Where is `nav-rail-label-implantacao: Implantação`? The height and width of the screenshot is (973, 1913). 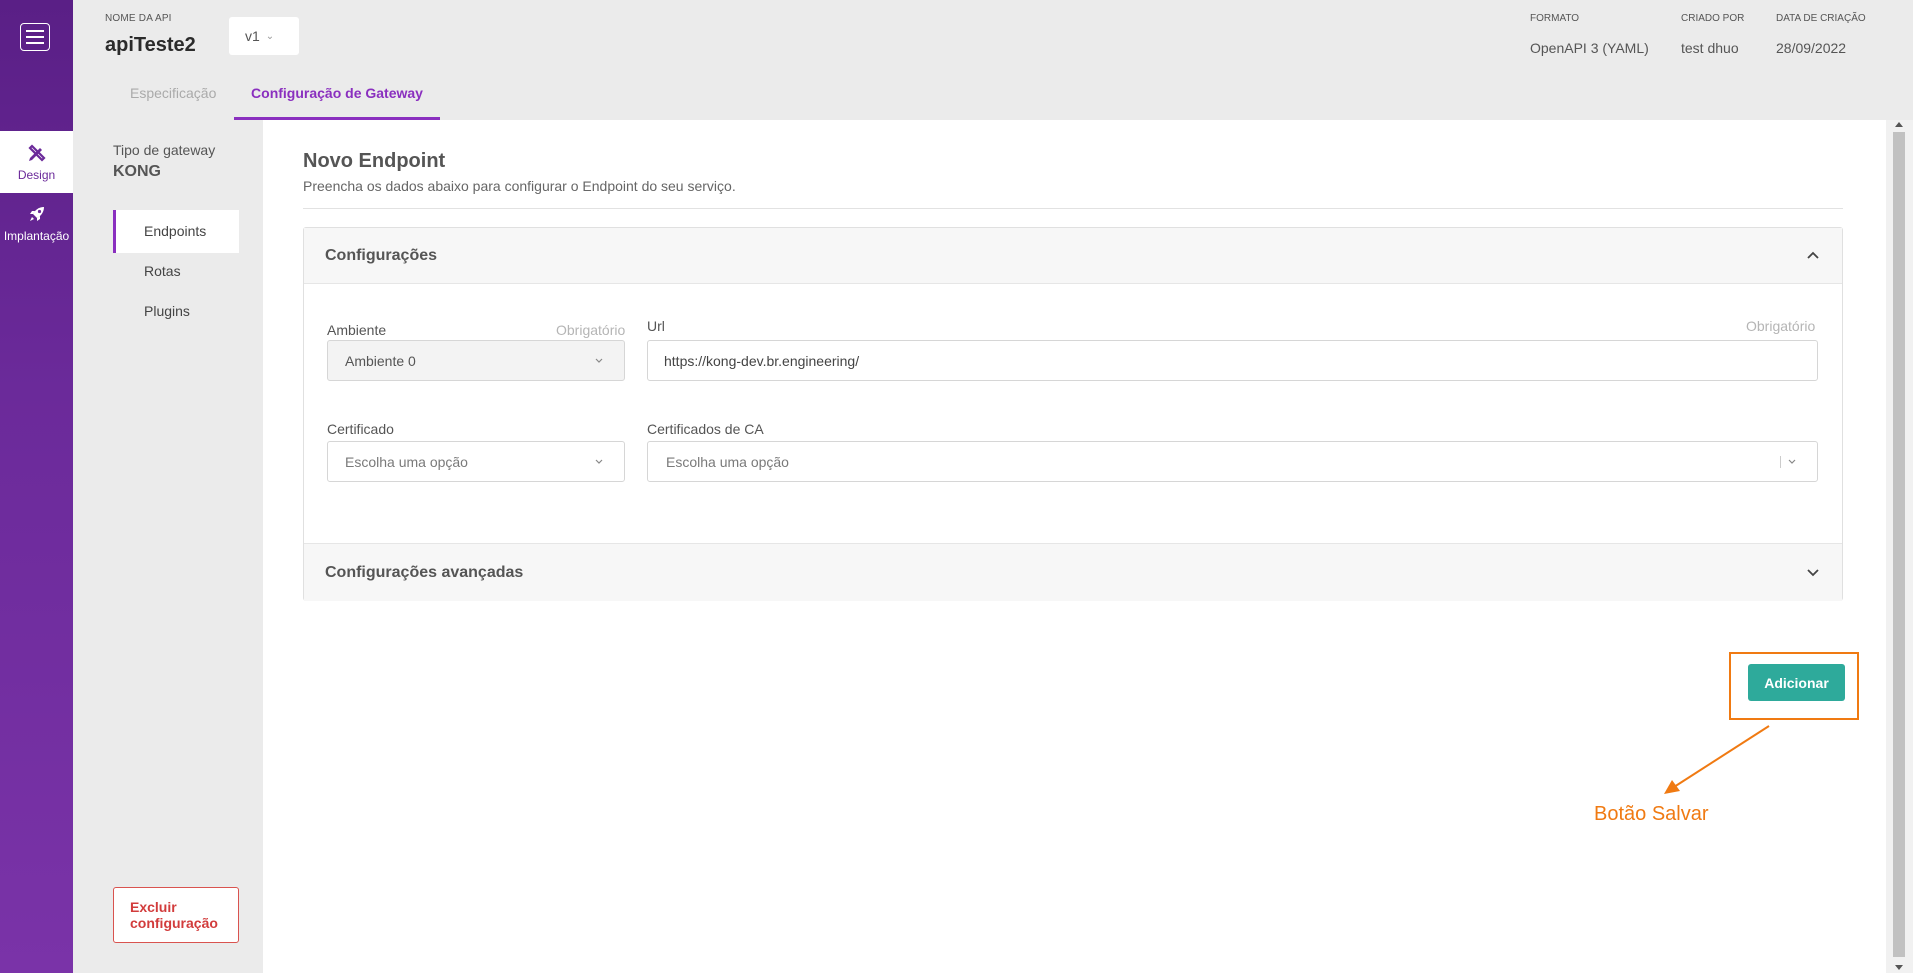 nav-rail-label-implantacao: Implantação is located at coordinates (36, 235).